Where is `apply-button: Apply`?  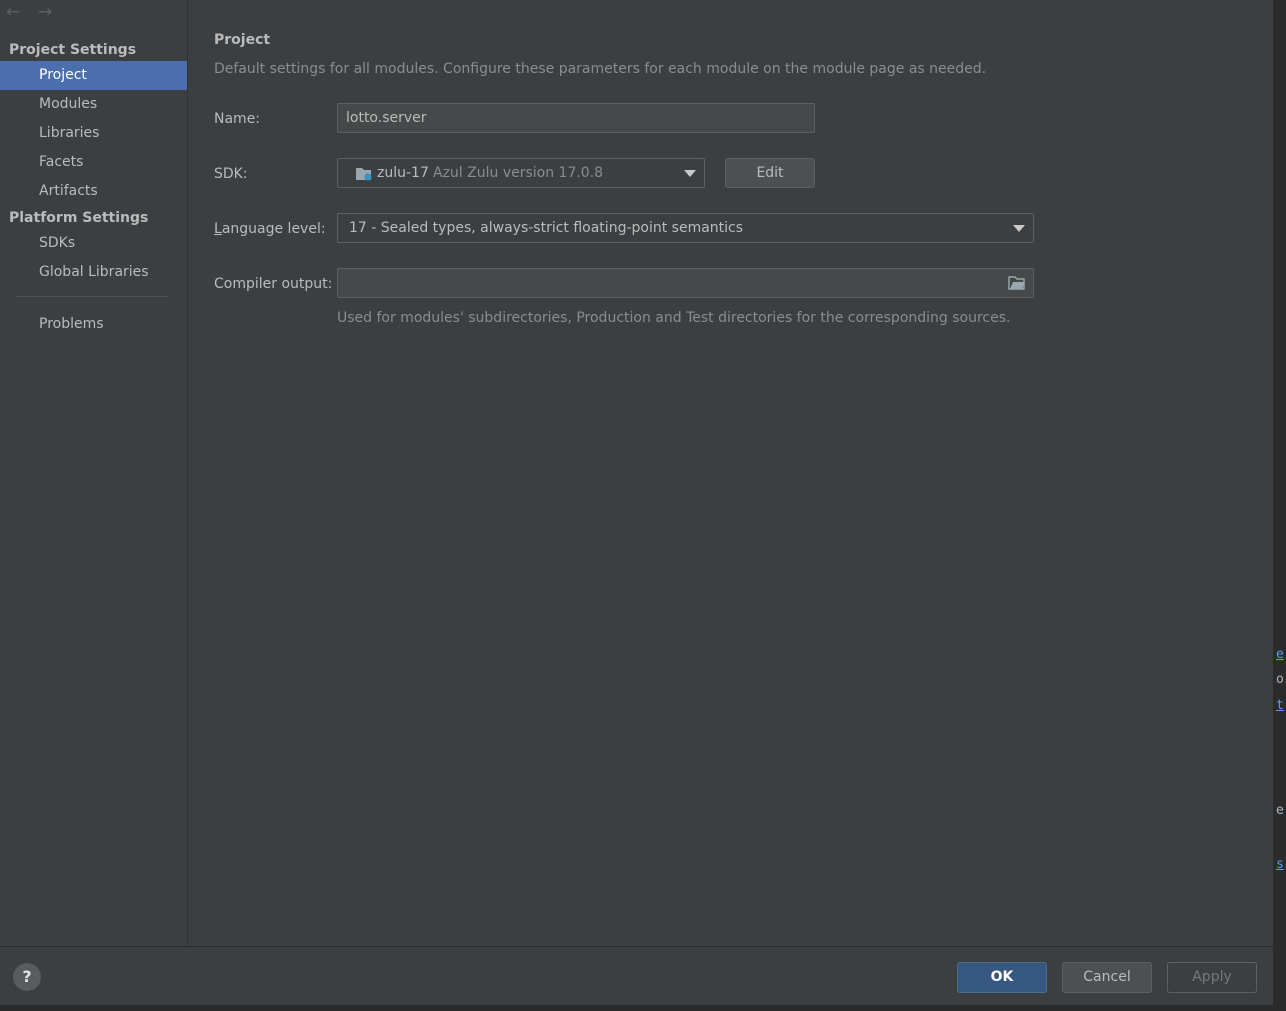
apply-button: Apply is located at coordinates (1212, 977).